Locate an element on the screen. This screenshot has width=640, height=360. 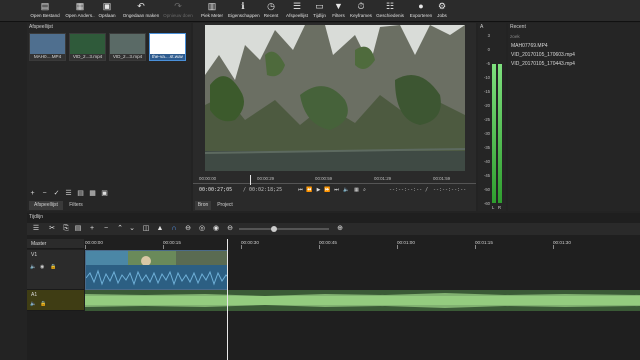
skip-next-icon: ⏭ is located at coordinates (336, 190).